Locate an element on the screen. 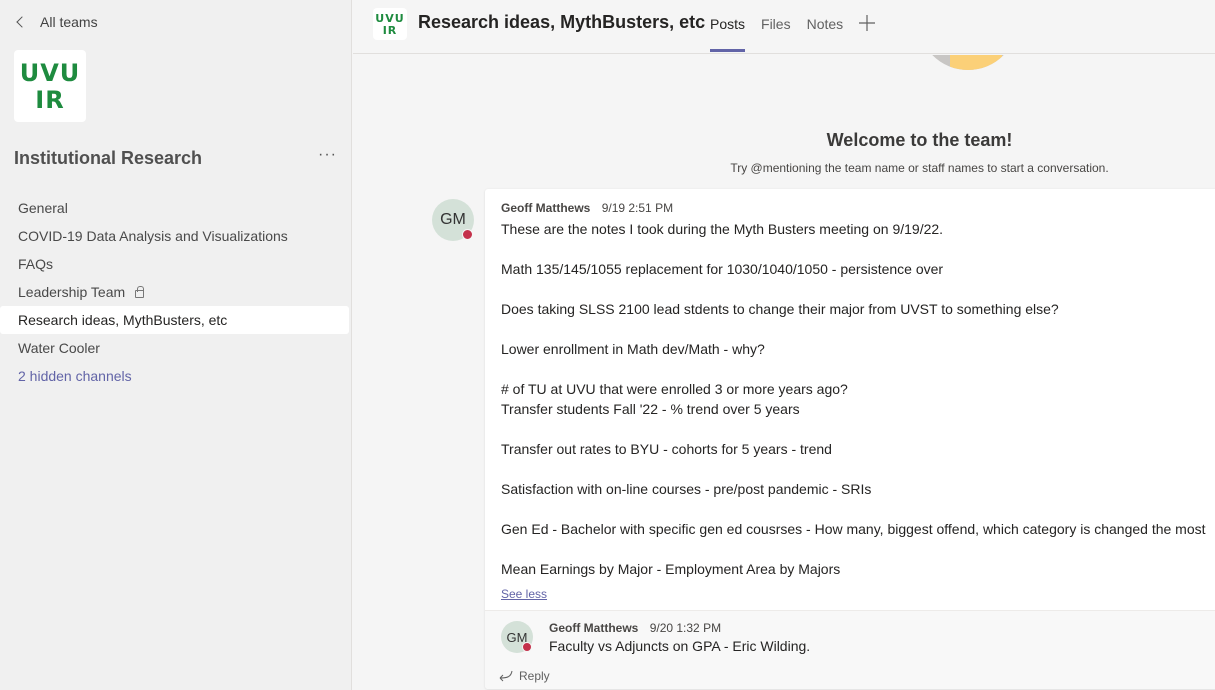 The width and height of the screenshot is (1215, 690). channel-general: General is located at coordinates (174, 208).